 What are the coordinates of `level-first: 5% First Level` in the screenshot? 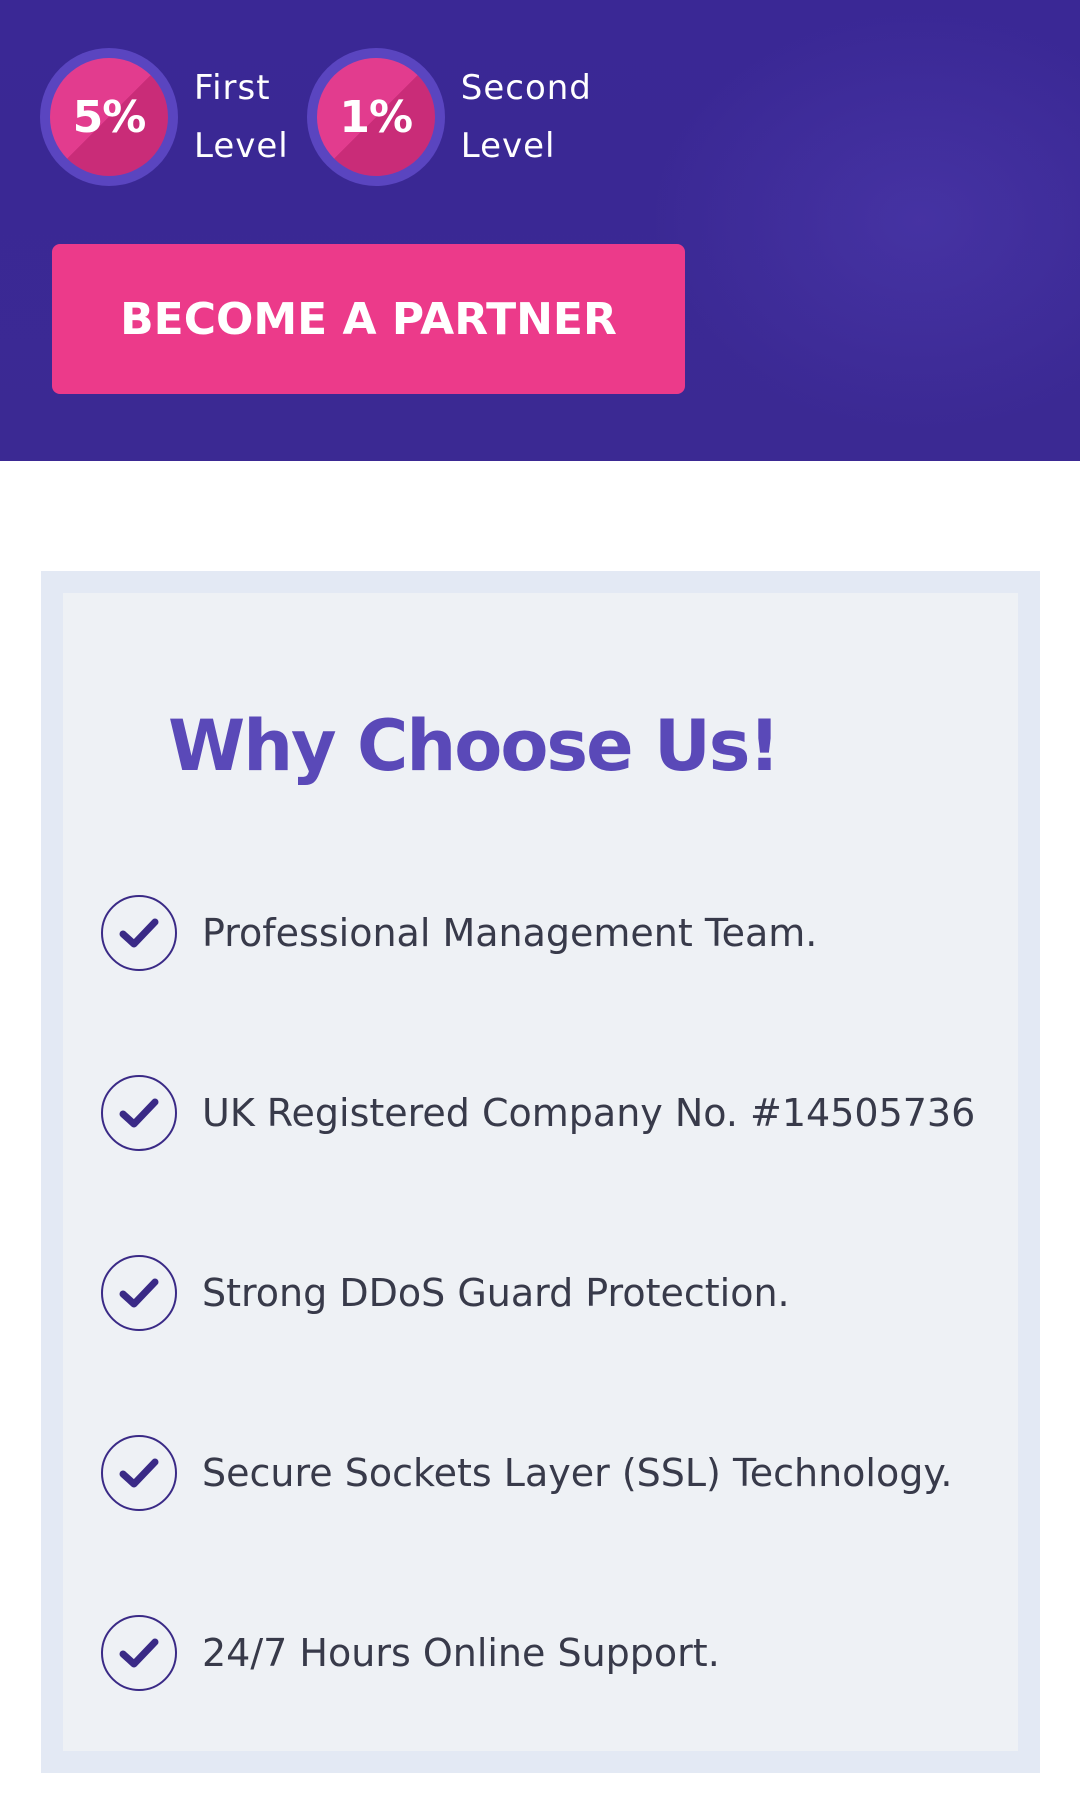 It's located at (164, 117).